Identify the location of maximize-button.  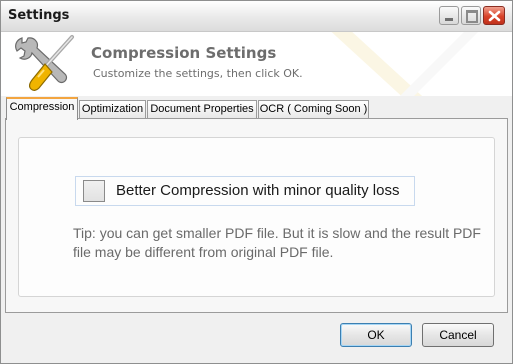
(471, 15).